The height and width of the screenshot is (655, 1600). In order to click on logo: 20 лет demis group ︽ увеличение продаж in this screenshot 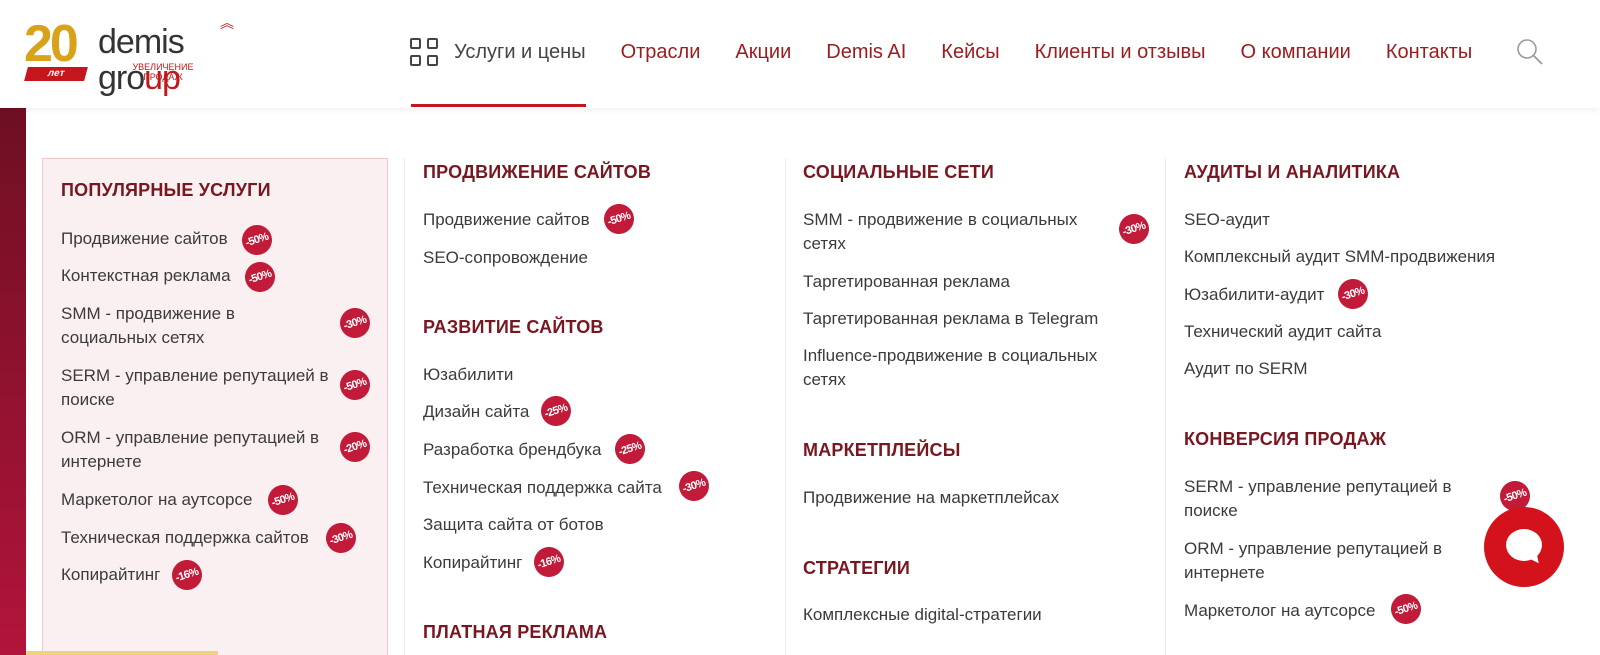, I will do `click(144, 55)`.